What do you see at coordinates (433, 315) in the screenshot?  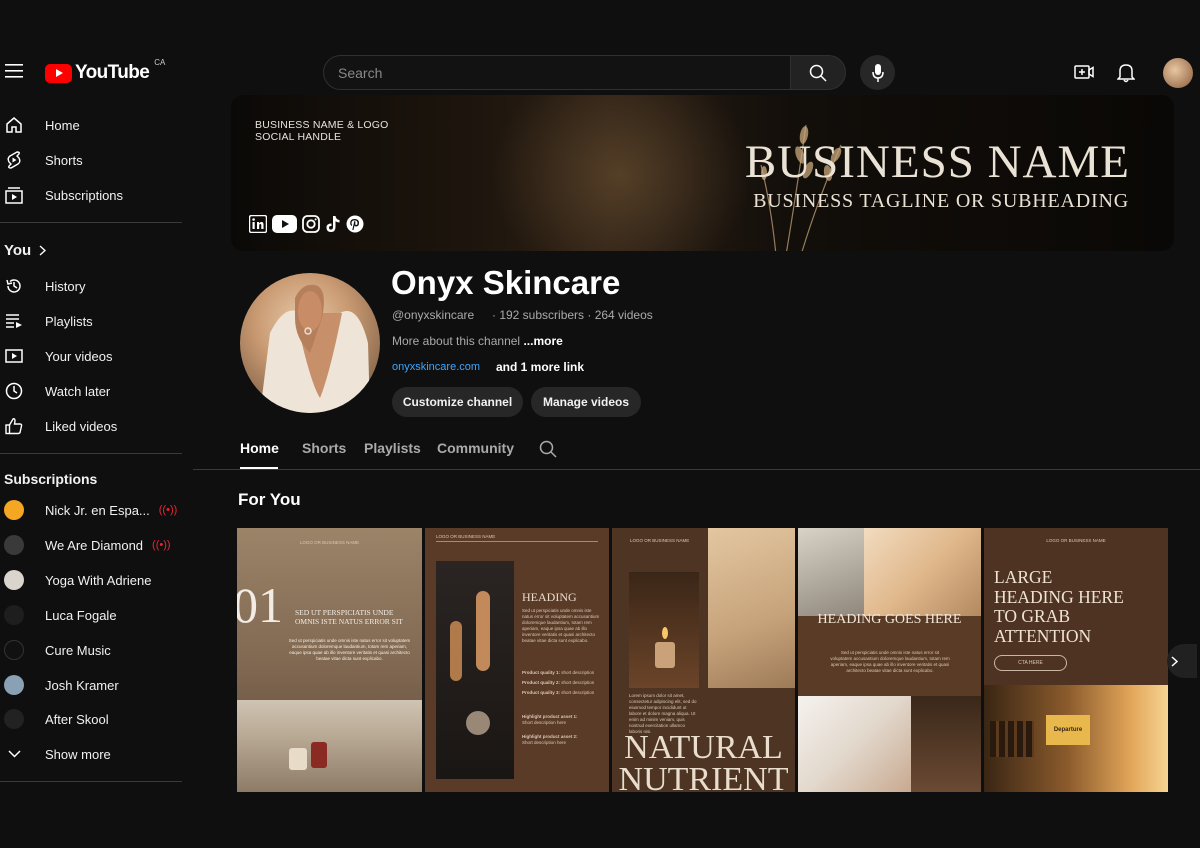 I see `channel-handle: @onyxskincare` at bounding box center [433, 315].